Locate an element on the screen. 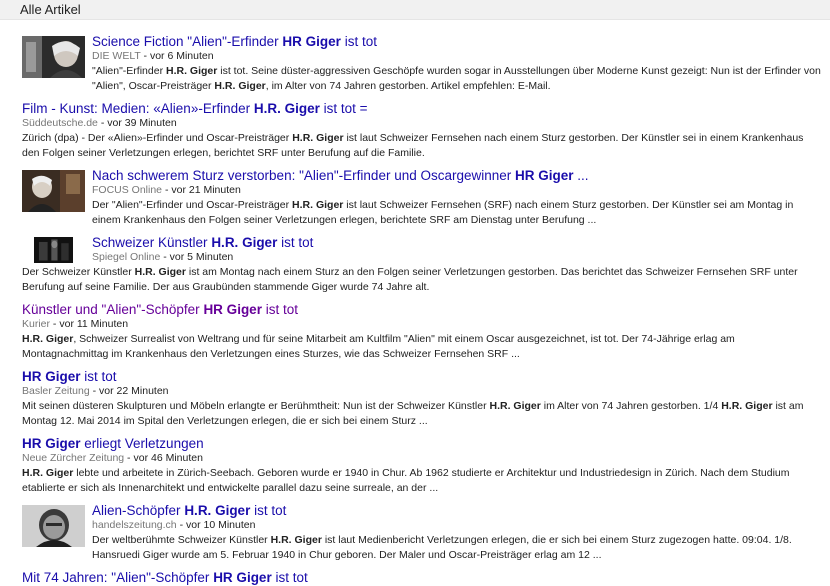 This screenshot has width=830, height=586. article-time: vor 5 Minuten is located at coordinates (201, 257).